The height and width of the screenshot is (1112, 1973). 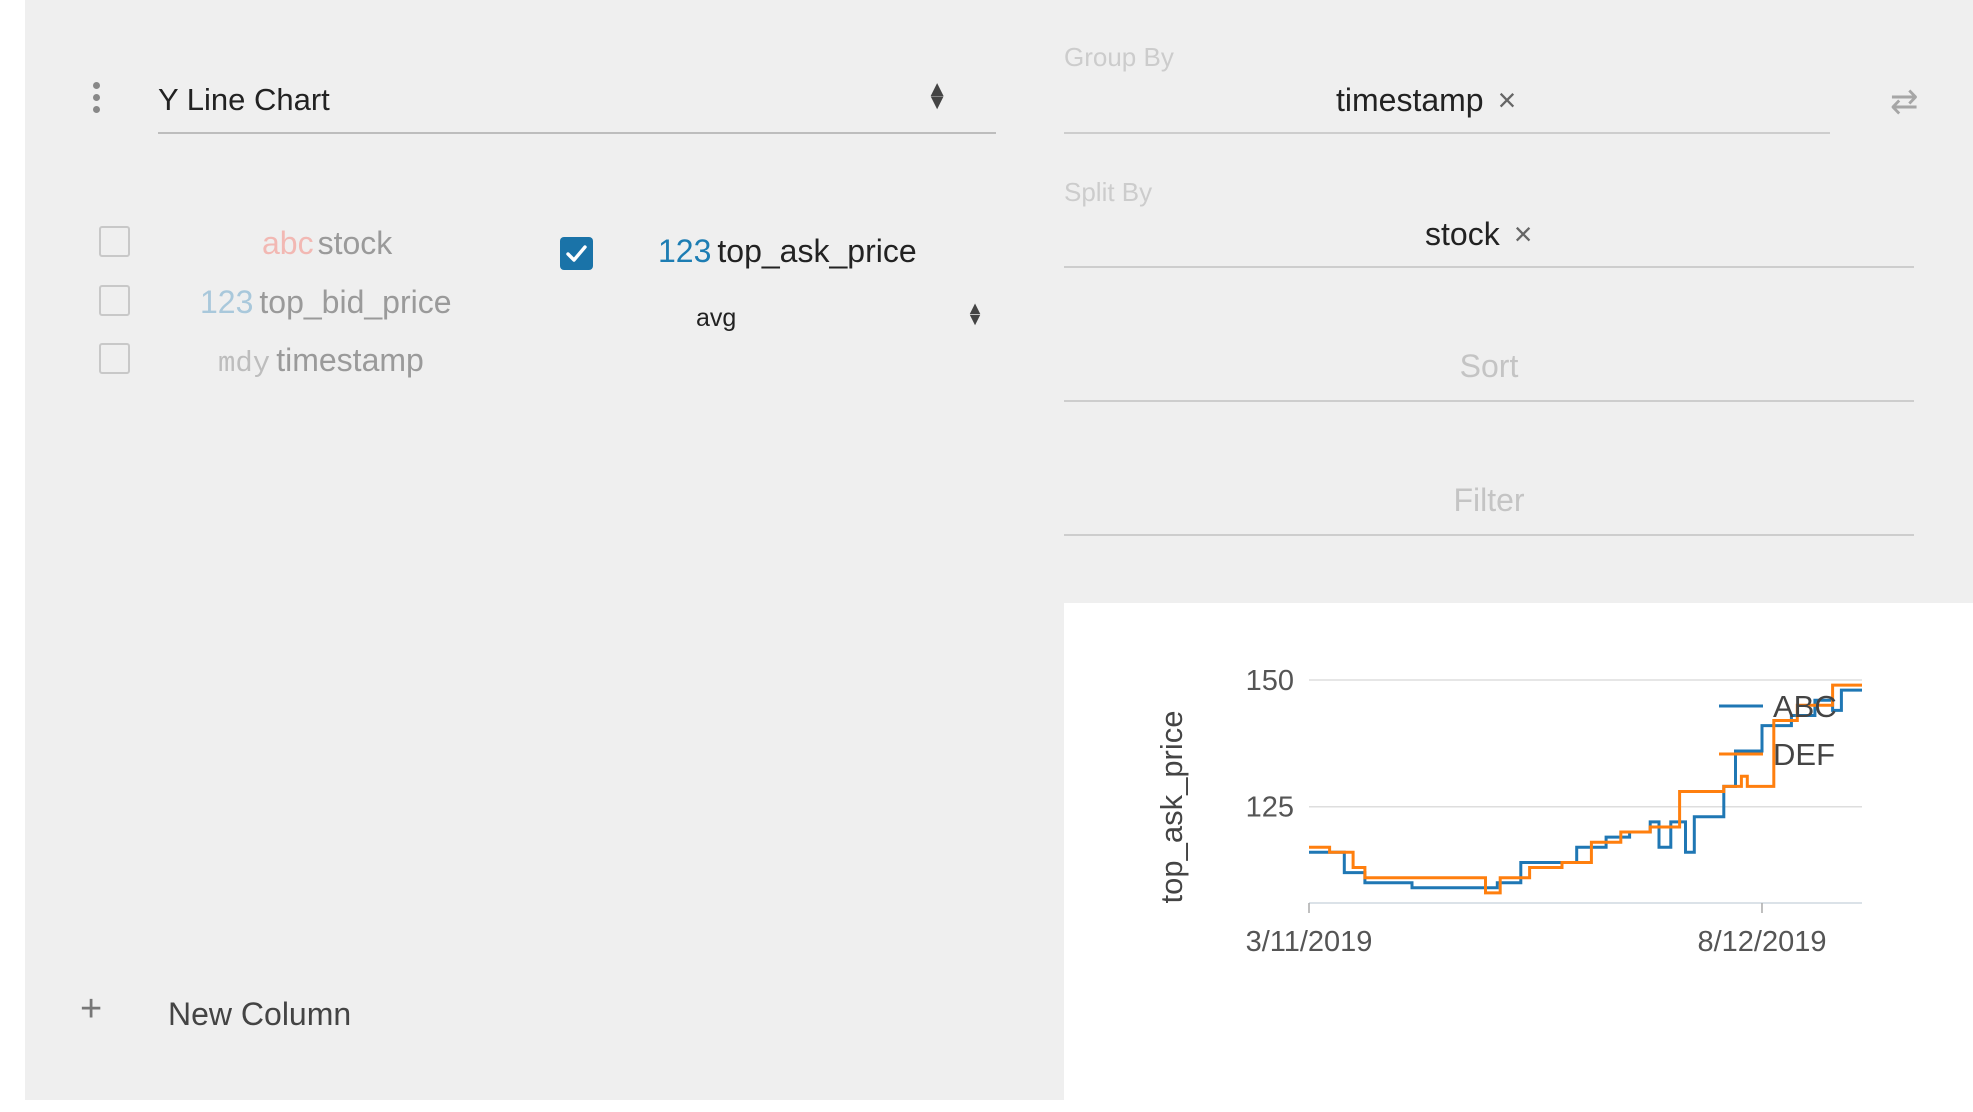 I want to click on split-by-field: stock ×, so click(x=1489, y=239).